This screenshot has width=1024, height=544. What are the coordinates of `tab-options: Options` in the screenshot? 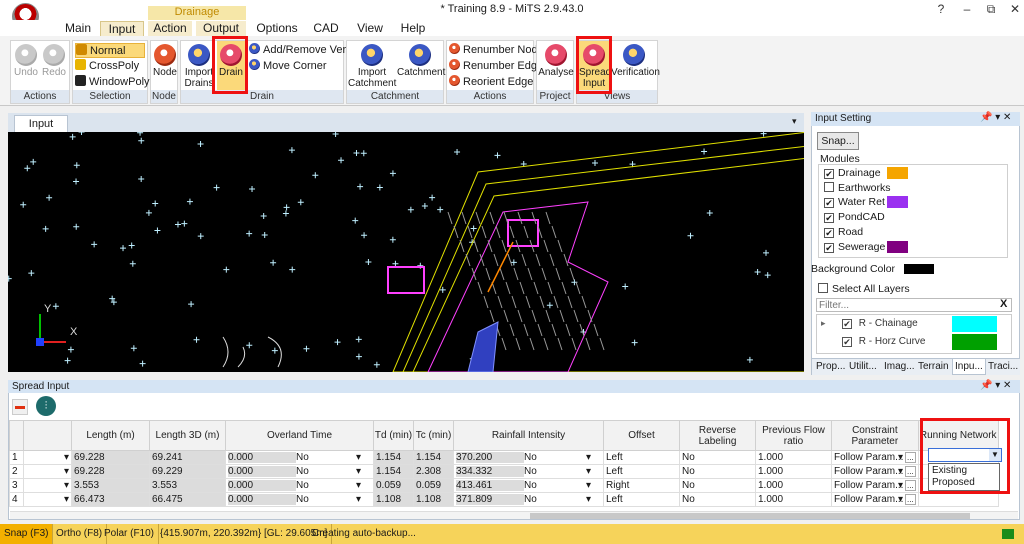 It's located at (277, 28).